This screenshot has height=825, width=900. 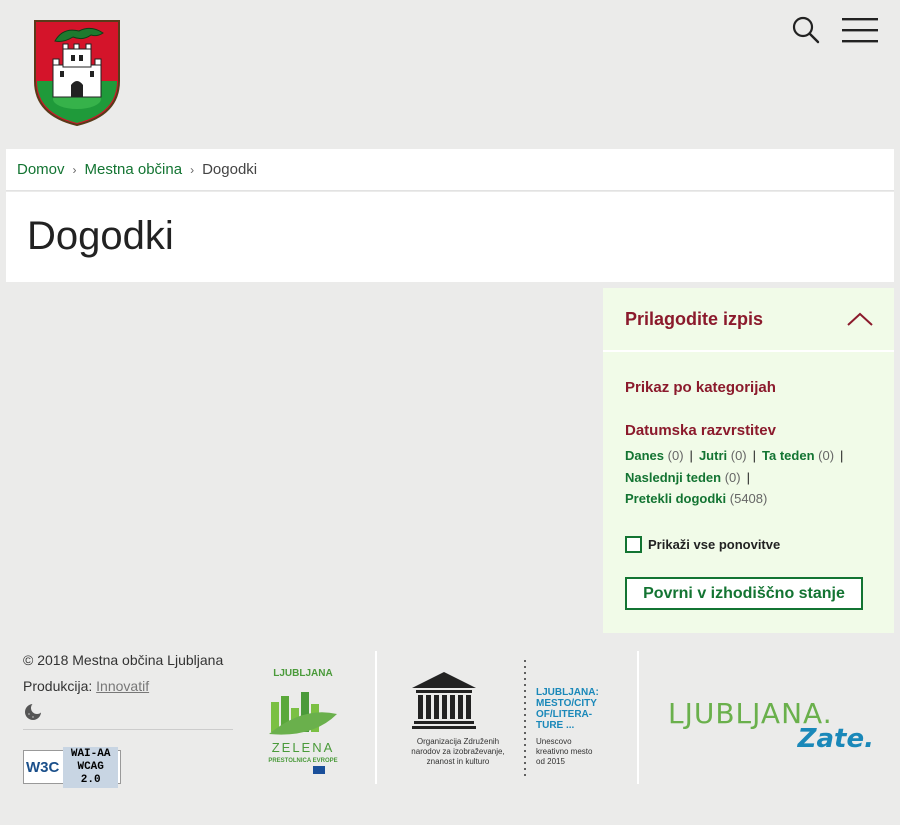 What do you see at coordinates (744, 593) in the screenshot?
I see `reset-filters-button: Povrni v izhodiščno stanje` at bounding box center [744, 593].